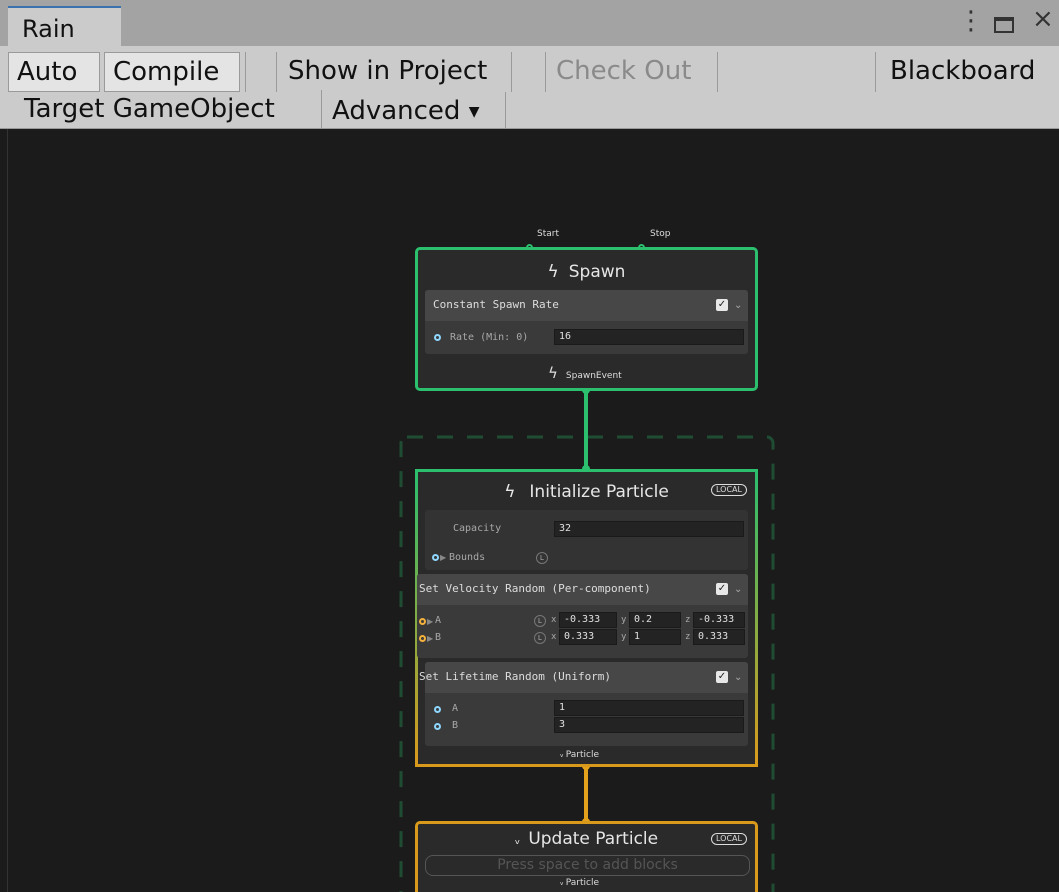 The height and width of the screenshot is (892, 1059). What do you see at coordinates (593, 376) in the screenshot?
I see `spawn-event-label: SpawnEvent` at bounding box center [593, 376].